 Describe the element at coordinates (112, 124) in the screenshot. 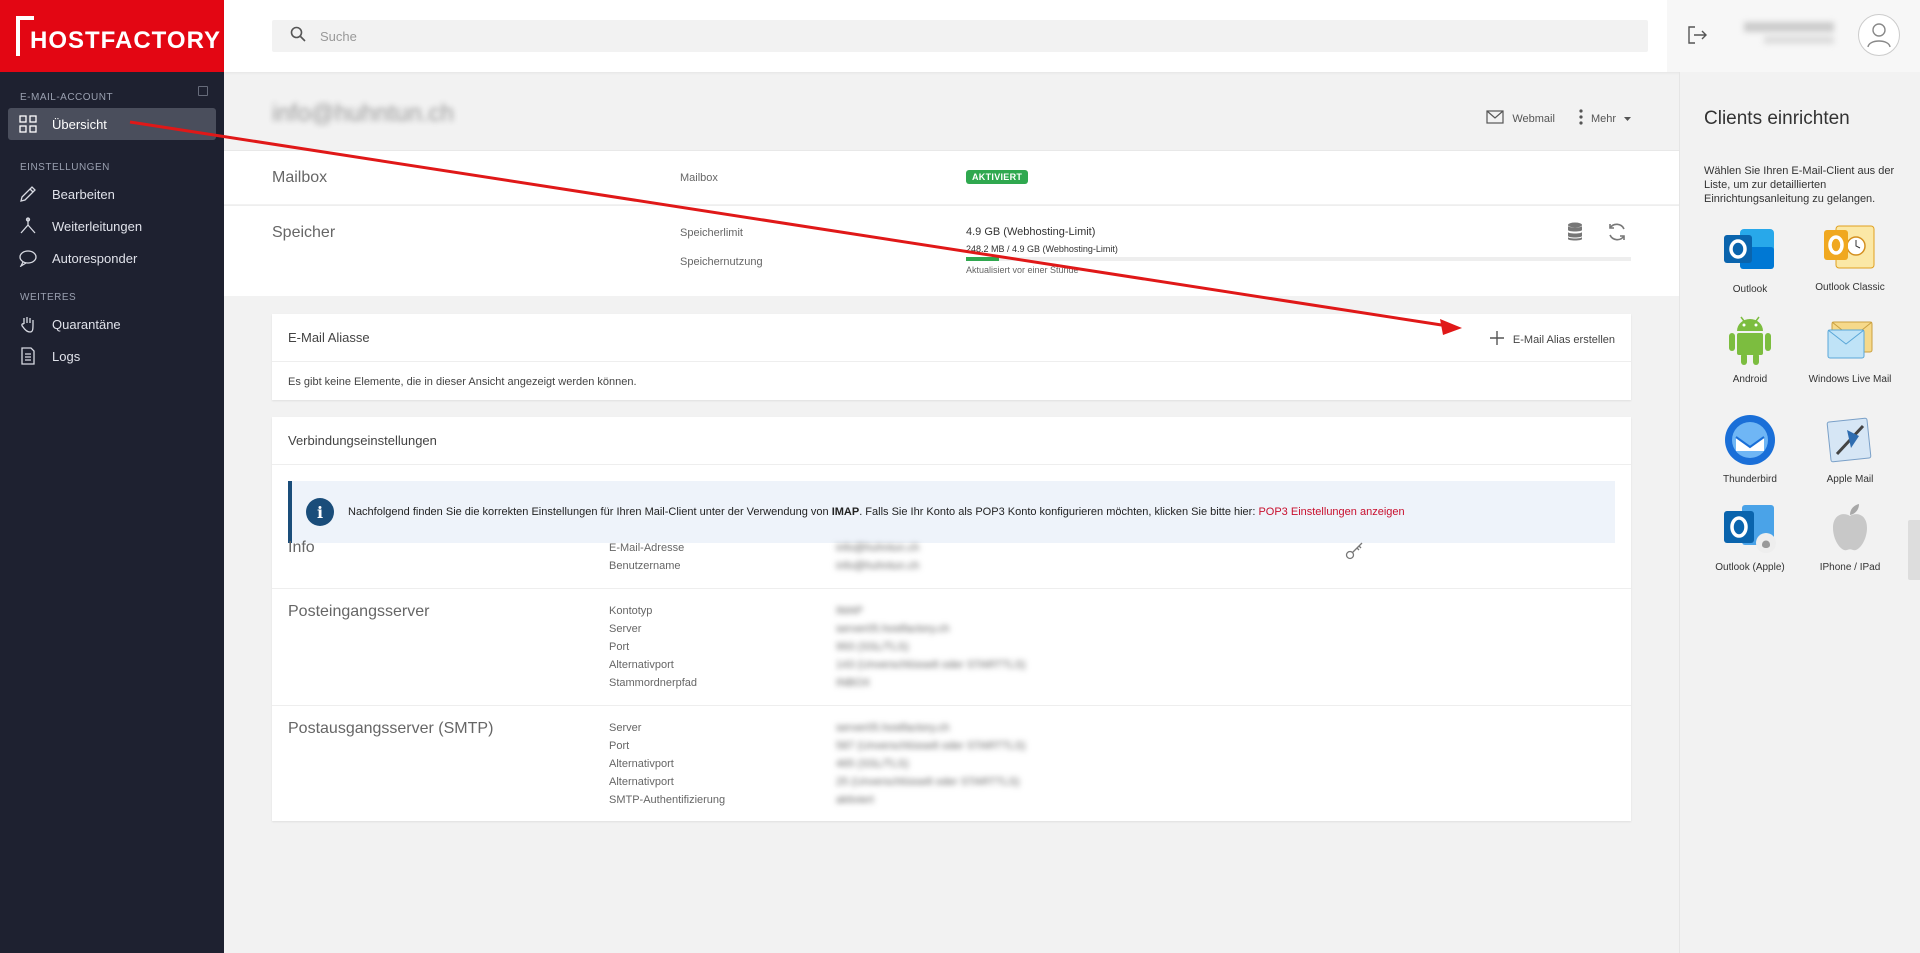

I see `sidebar-item-uebersicht: Übersicht` at that location.